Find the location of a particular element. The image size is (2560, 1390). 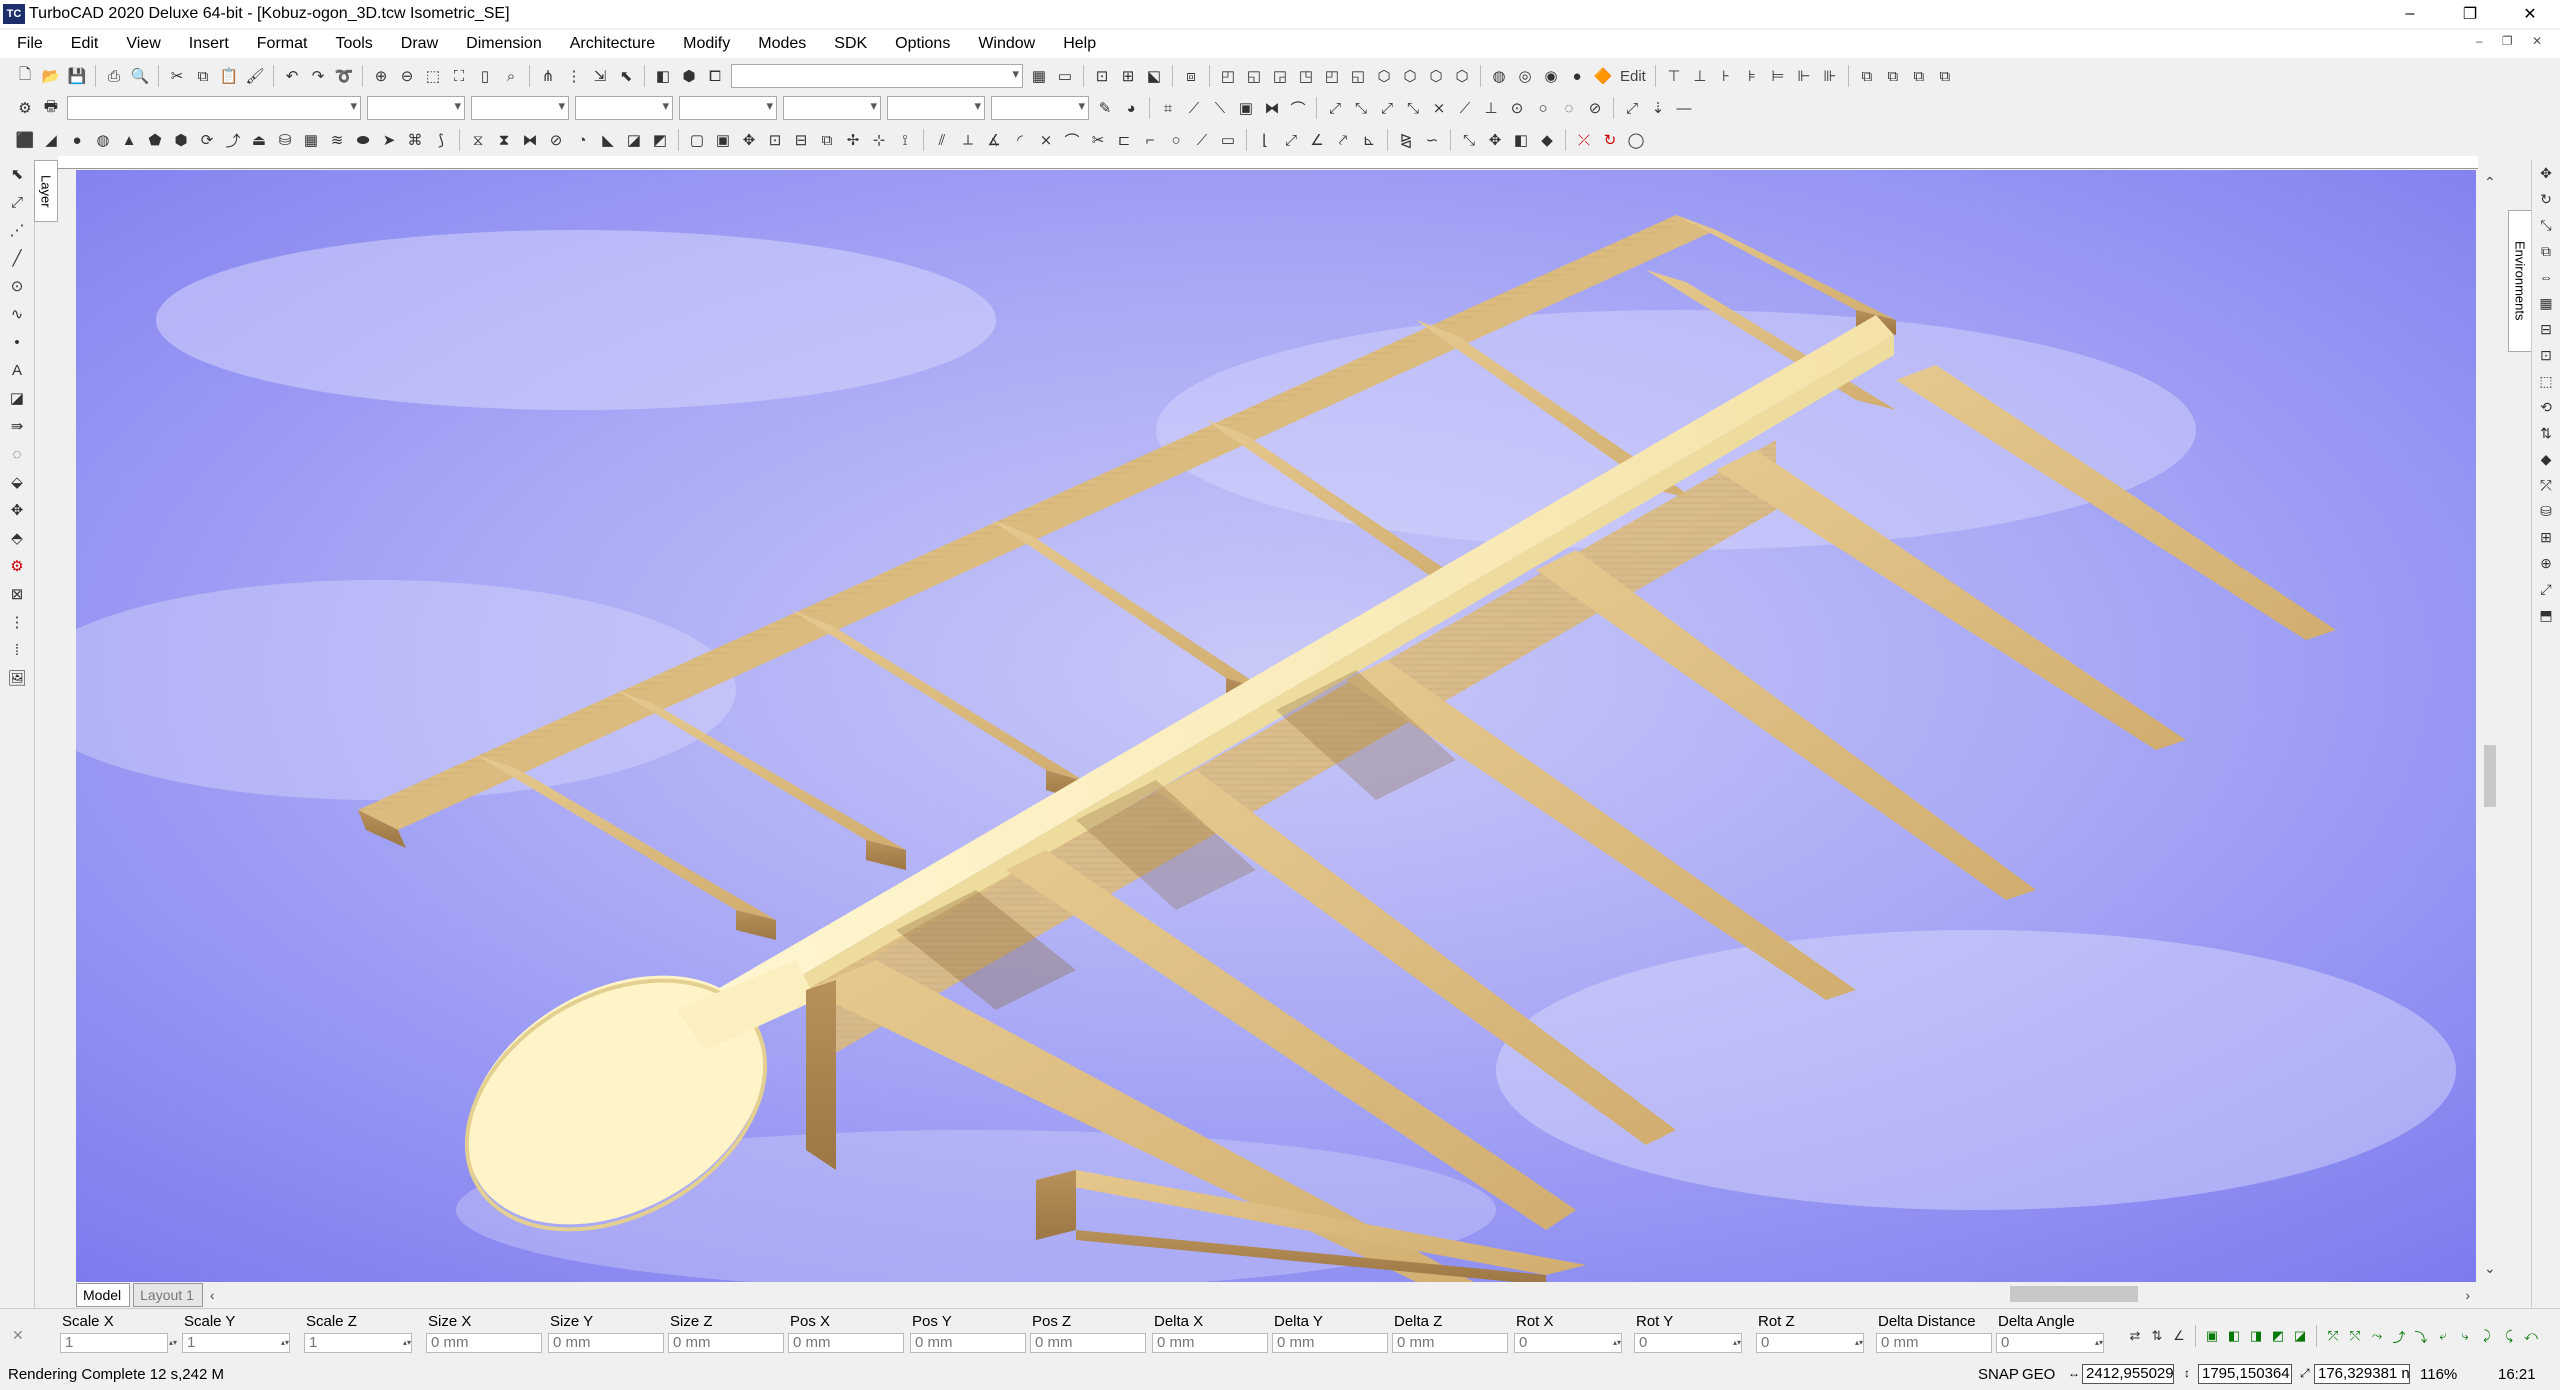

box-icon: ⬛ is located at coordinates (25, 140).